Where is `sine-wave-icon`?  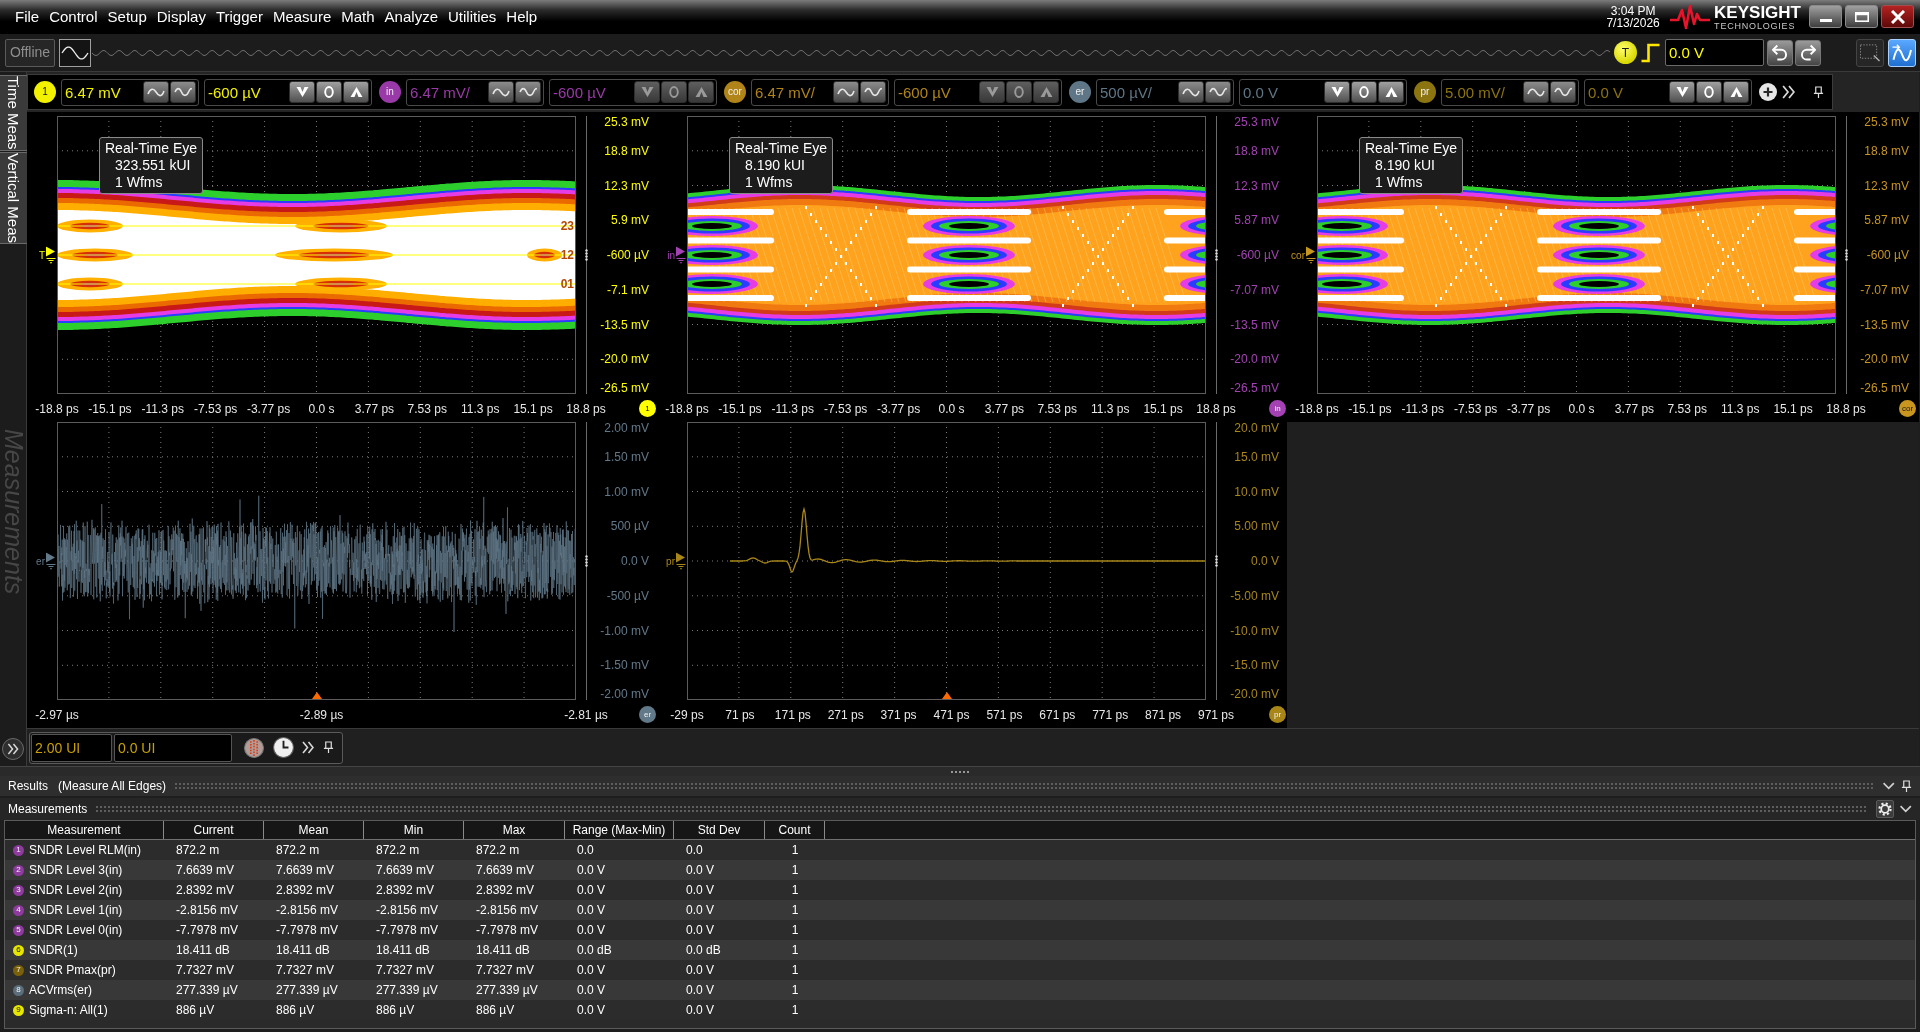 sine-wave-icon is located at coordinates (156, 92).